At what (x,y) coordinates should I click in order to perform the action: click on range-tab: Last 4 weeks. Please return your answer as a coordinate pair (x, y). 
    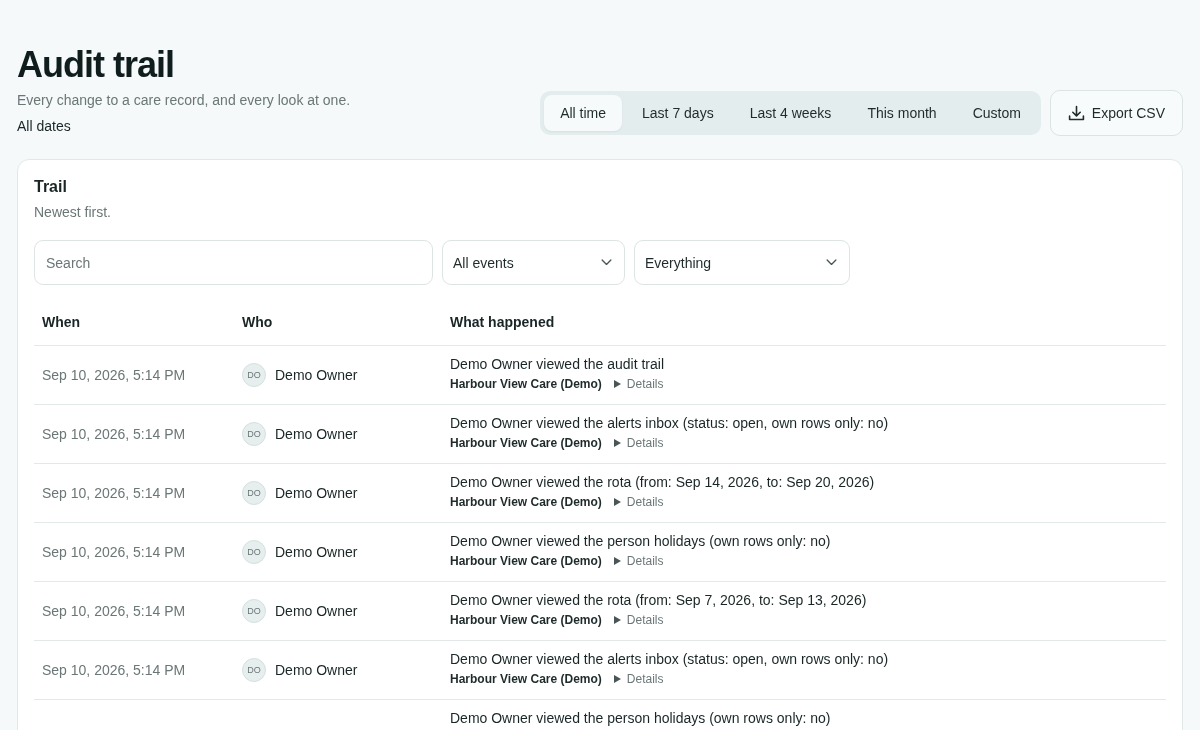
    Looking at the image, I should click on (790, 113).